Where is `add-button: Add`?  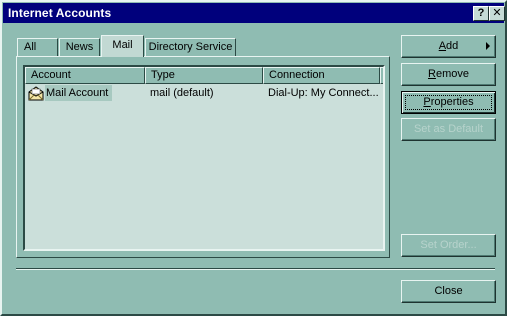
add-button: Add is located at coordinates (448, 46).